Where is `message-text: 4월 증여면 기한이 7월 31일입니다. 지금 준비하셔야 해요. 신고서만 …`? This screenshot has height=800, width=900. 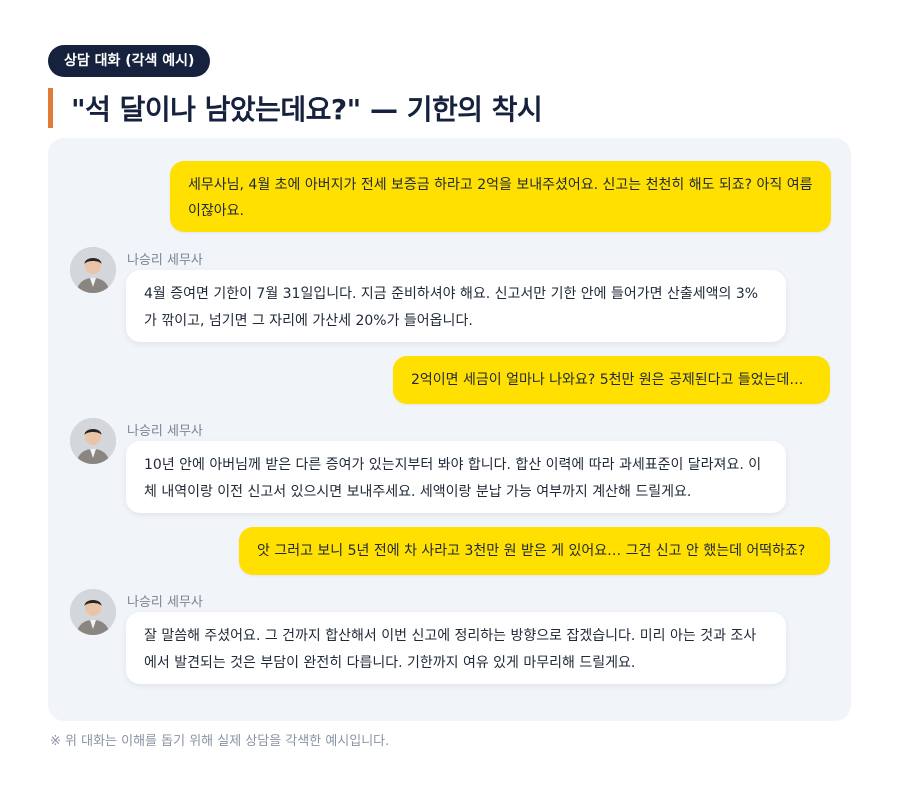 message-text: 4월 증여면 기한이 7월 31일입니다. 지금 준비하셔야 해요. 신고서만 … is located at coordinates (451, 307).